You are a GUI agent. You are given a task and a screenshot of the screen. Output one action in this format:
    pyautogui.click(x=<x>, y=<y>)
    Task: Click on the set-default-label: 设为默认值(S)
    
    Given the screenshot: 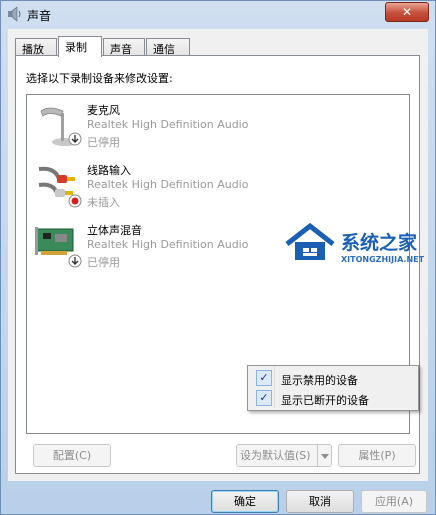 What is the action you would take?
    pyautogui.click(x=275, y=455)
    